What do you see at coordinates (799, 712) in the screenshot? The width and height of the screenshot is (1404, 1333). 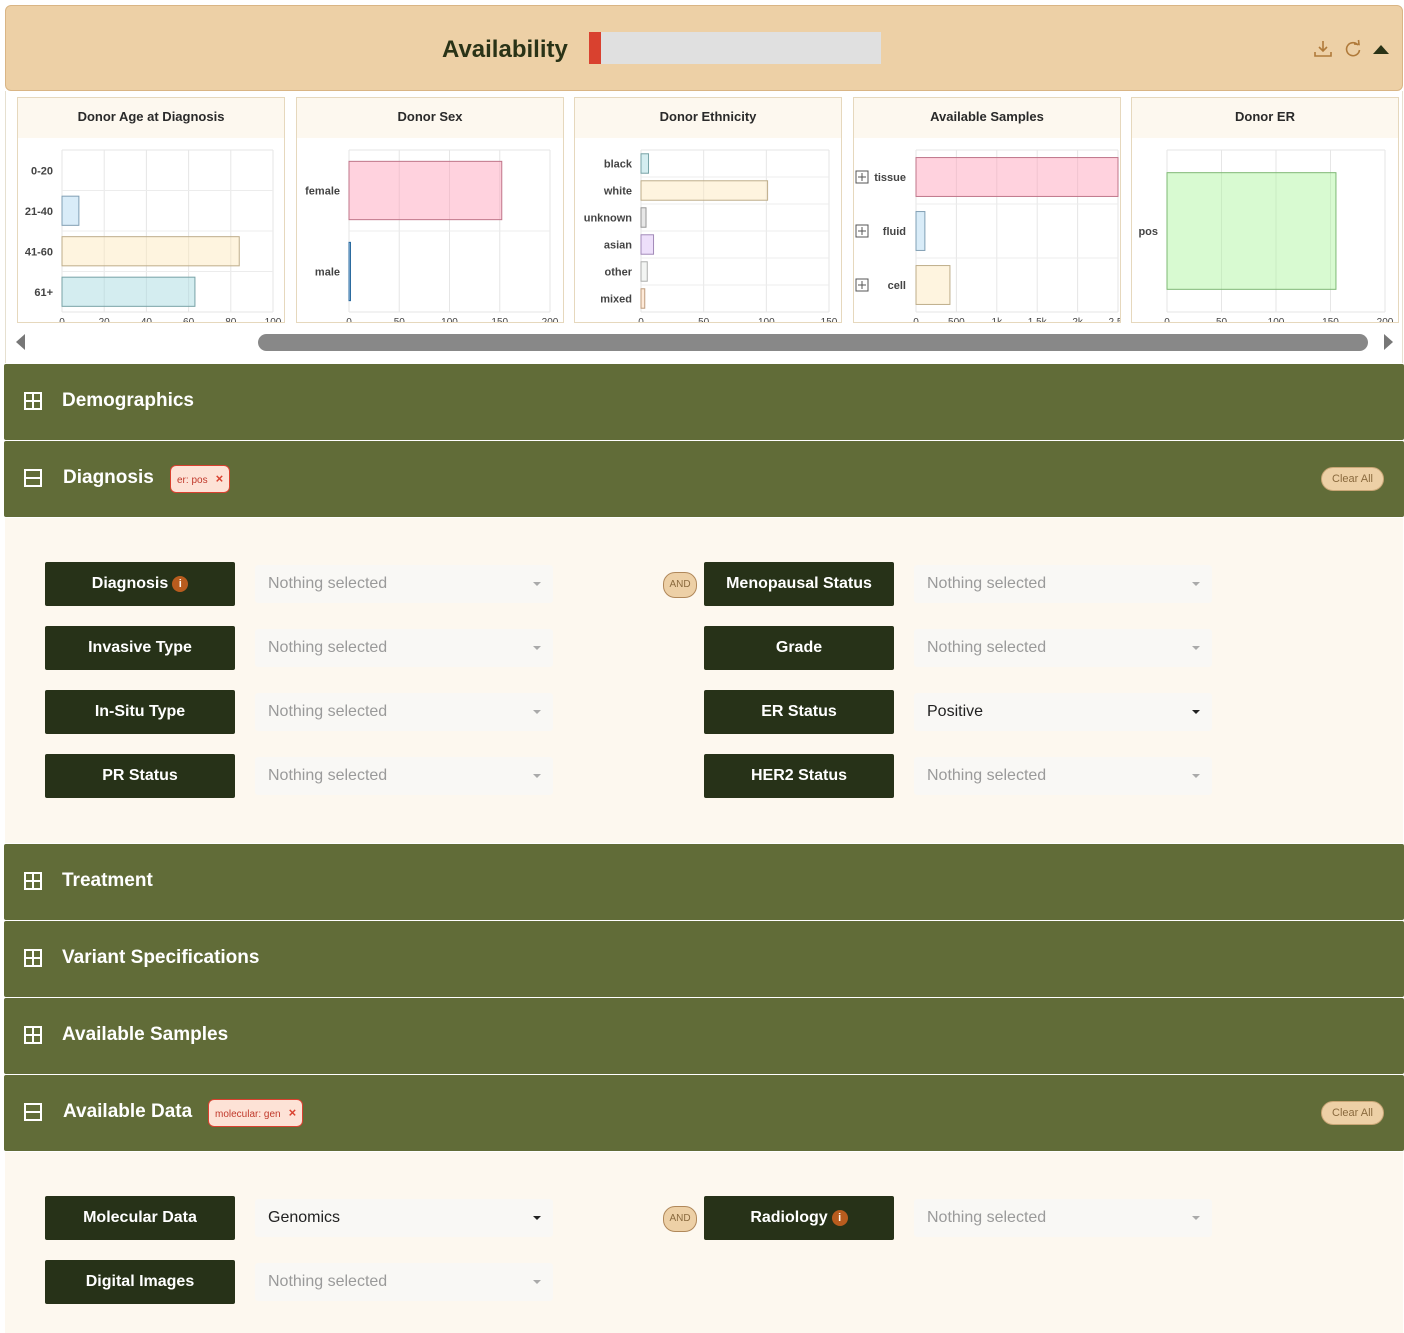 I see `field-label-er-status: ER Status` at bounding box center [799, 712].